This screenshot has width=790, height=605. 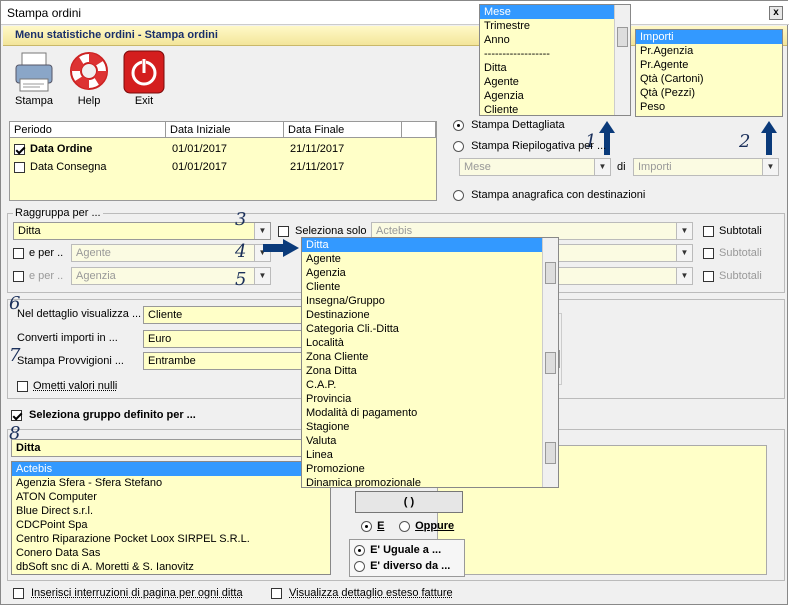 What do you see at coordinates (34, 78) in the screenshot?
I see `stampa-button: Stampa` at bounding box center [34, 78].